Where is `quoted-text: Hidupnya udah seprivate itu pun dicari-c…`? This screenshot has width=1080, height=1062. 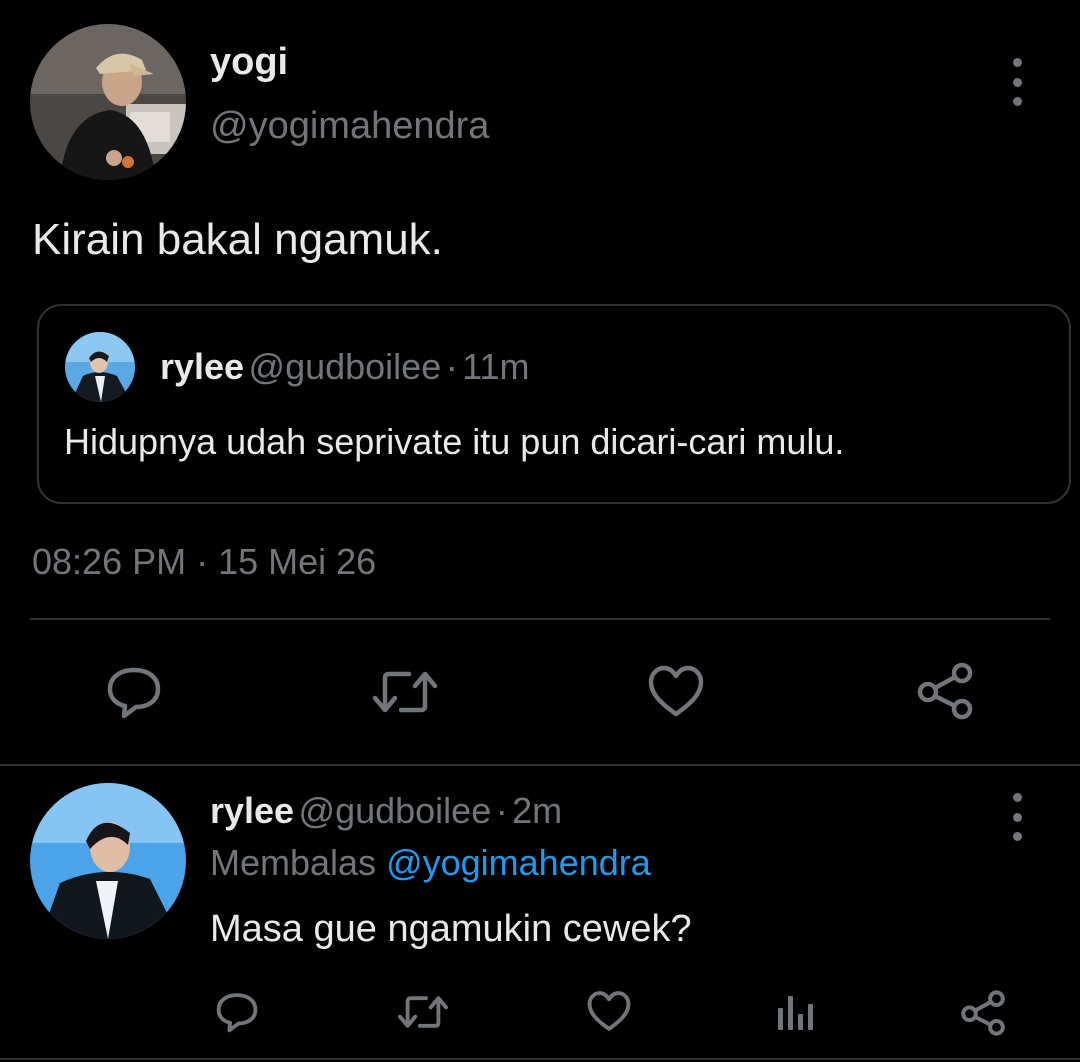
quoted-text: Hidupnya udah seprivate itu pun dicari-c… is located at coordinates (454, 441).